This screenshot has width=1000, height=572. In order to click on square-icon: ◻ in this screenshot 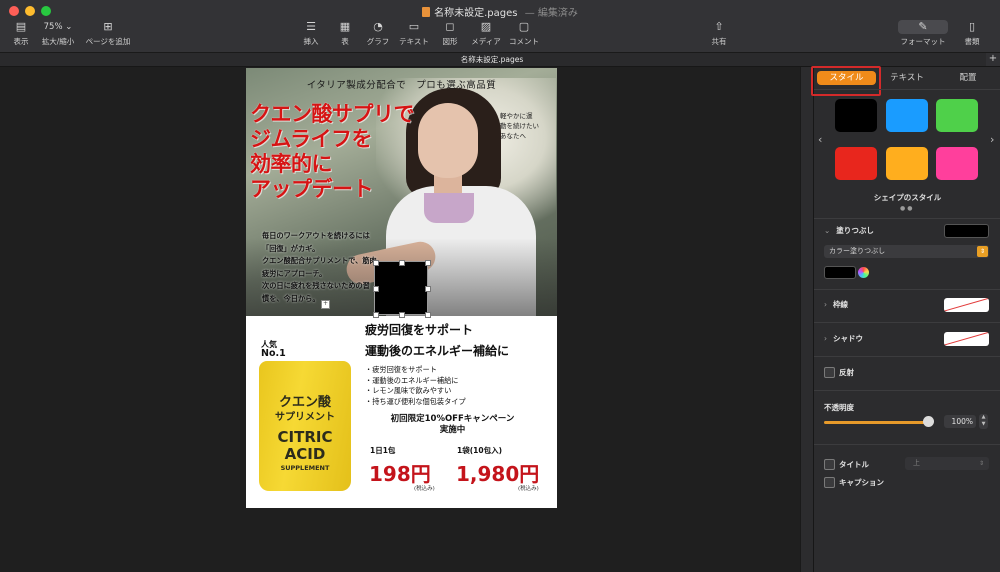, I will do `click(450, 26)`.